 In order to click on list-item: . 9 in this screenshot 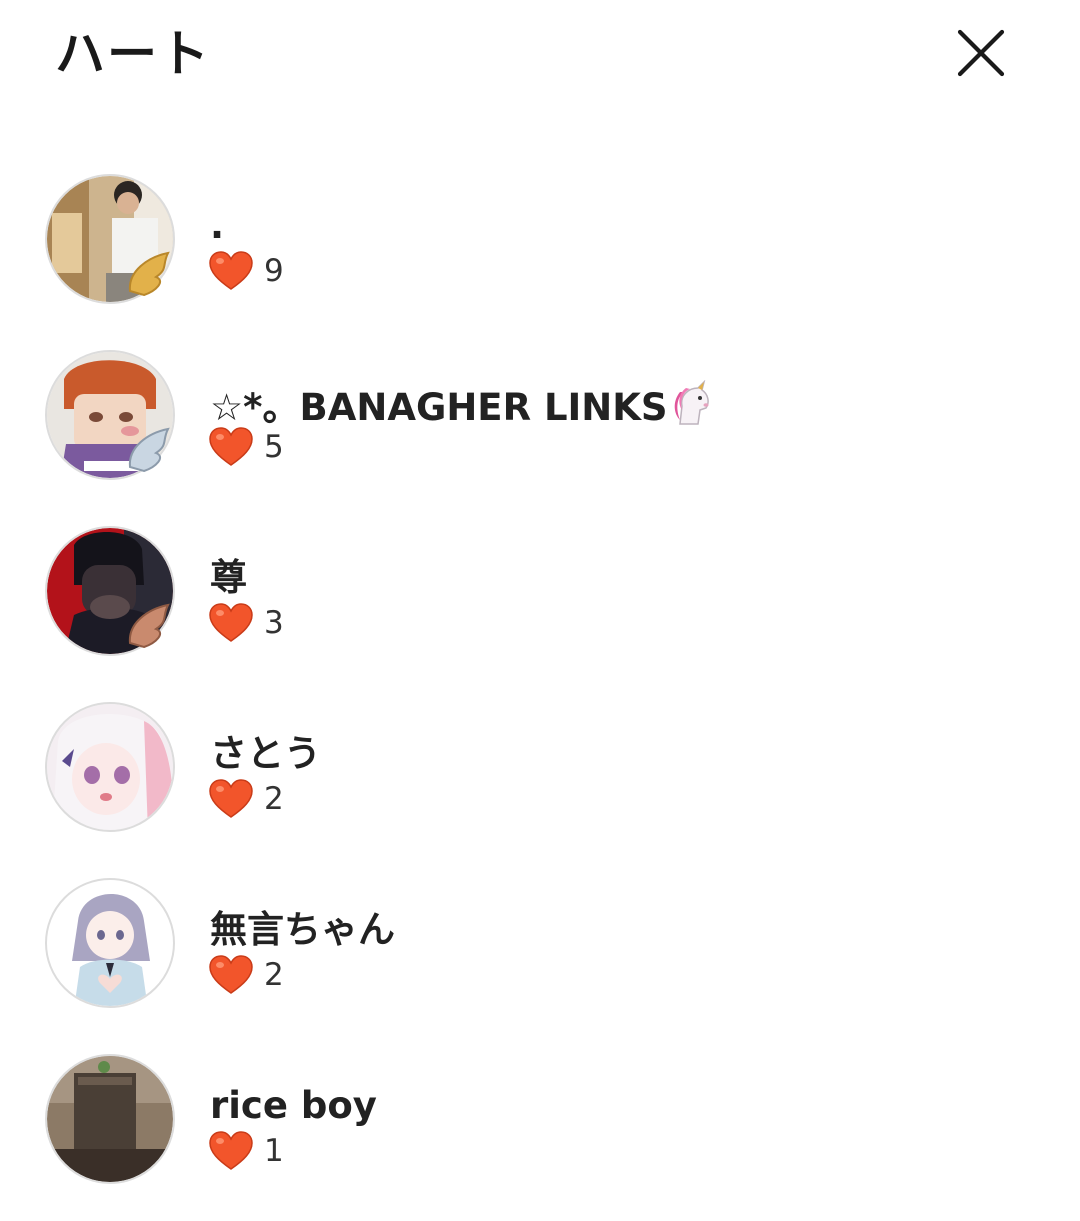, I will do `click(540, 240)`.